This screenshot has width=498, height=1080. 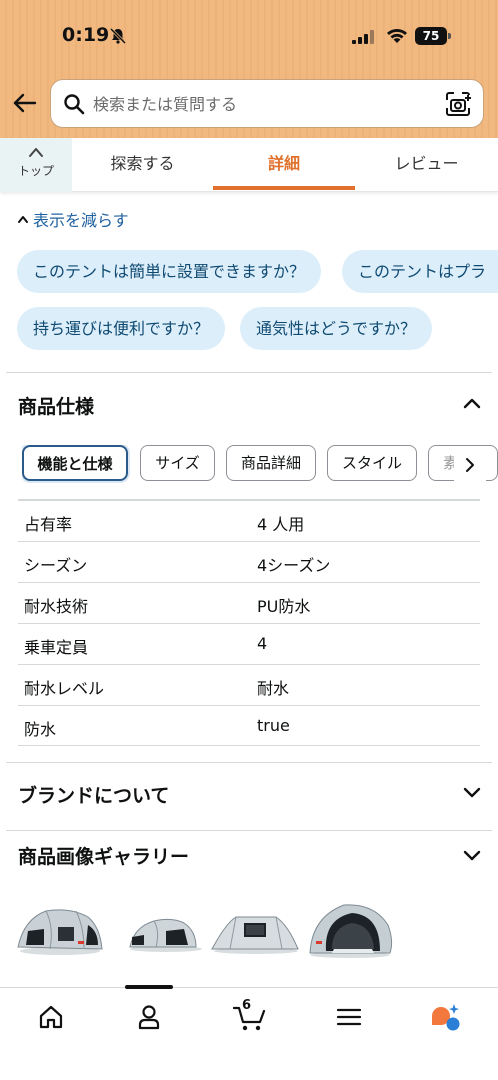 I want to click on bottom-navigation: 6, so click(x=249, y=1032).